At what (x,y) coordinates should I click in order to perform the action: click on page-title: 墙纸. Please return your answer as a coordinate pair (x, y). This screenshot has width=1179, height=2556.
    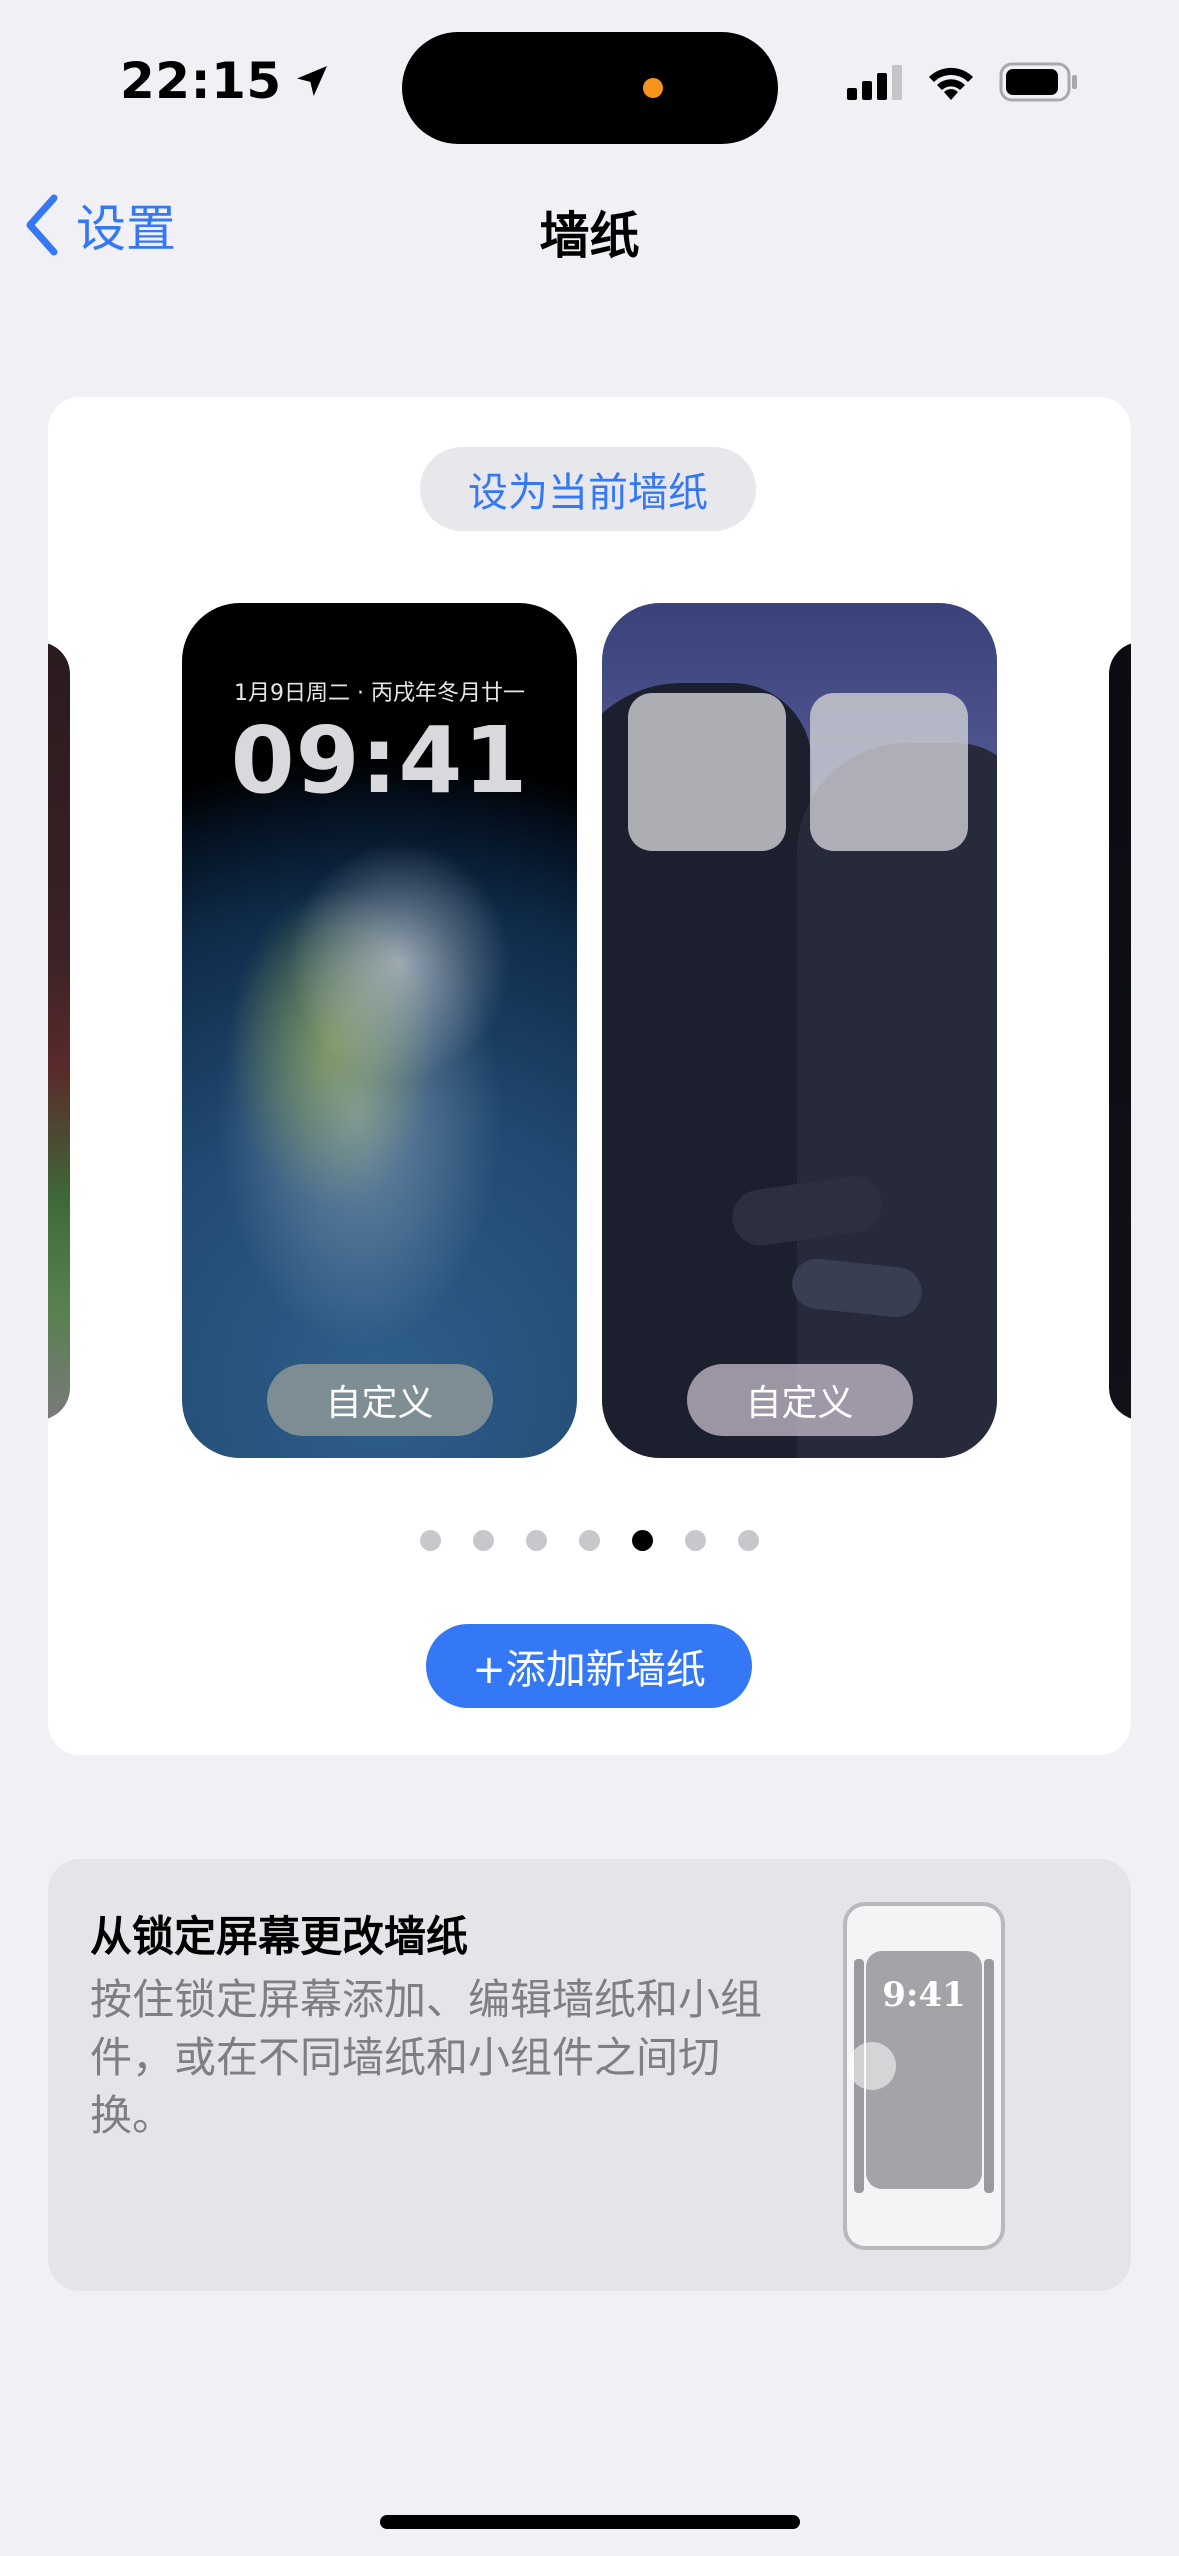
    Looking at the image, I should click on (589, 236).